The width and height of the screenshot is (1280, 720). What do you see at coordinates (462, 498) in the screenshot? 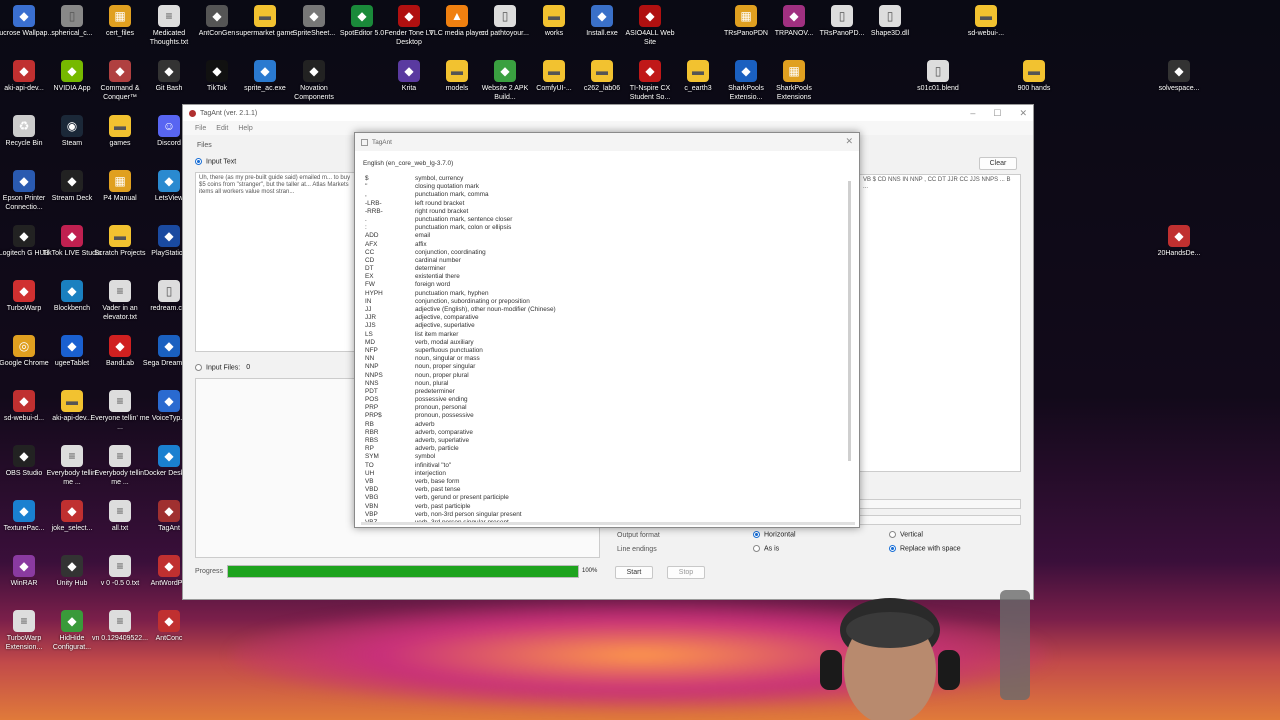
I see `tag-description: verb, gerund or present participle` at bounding box center [462, 498].